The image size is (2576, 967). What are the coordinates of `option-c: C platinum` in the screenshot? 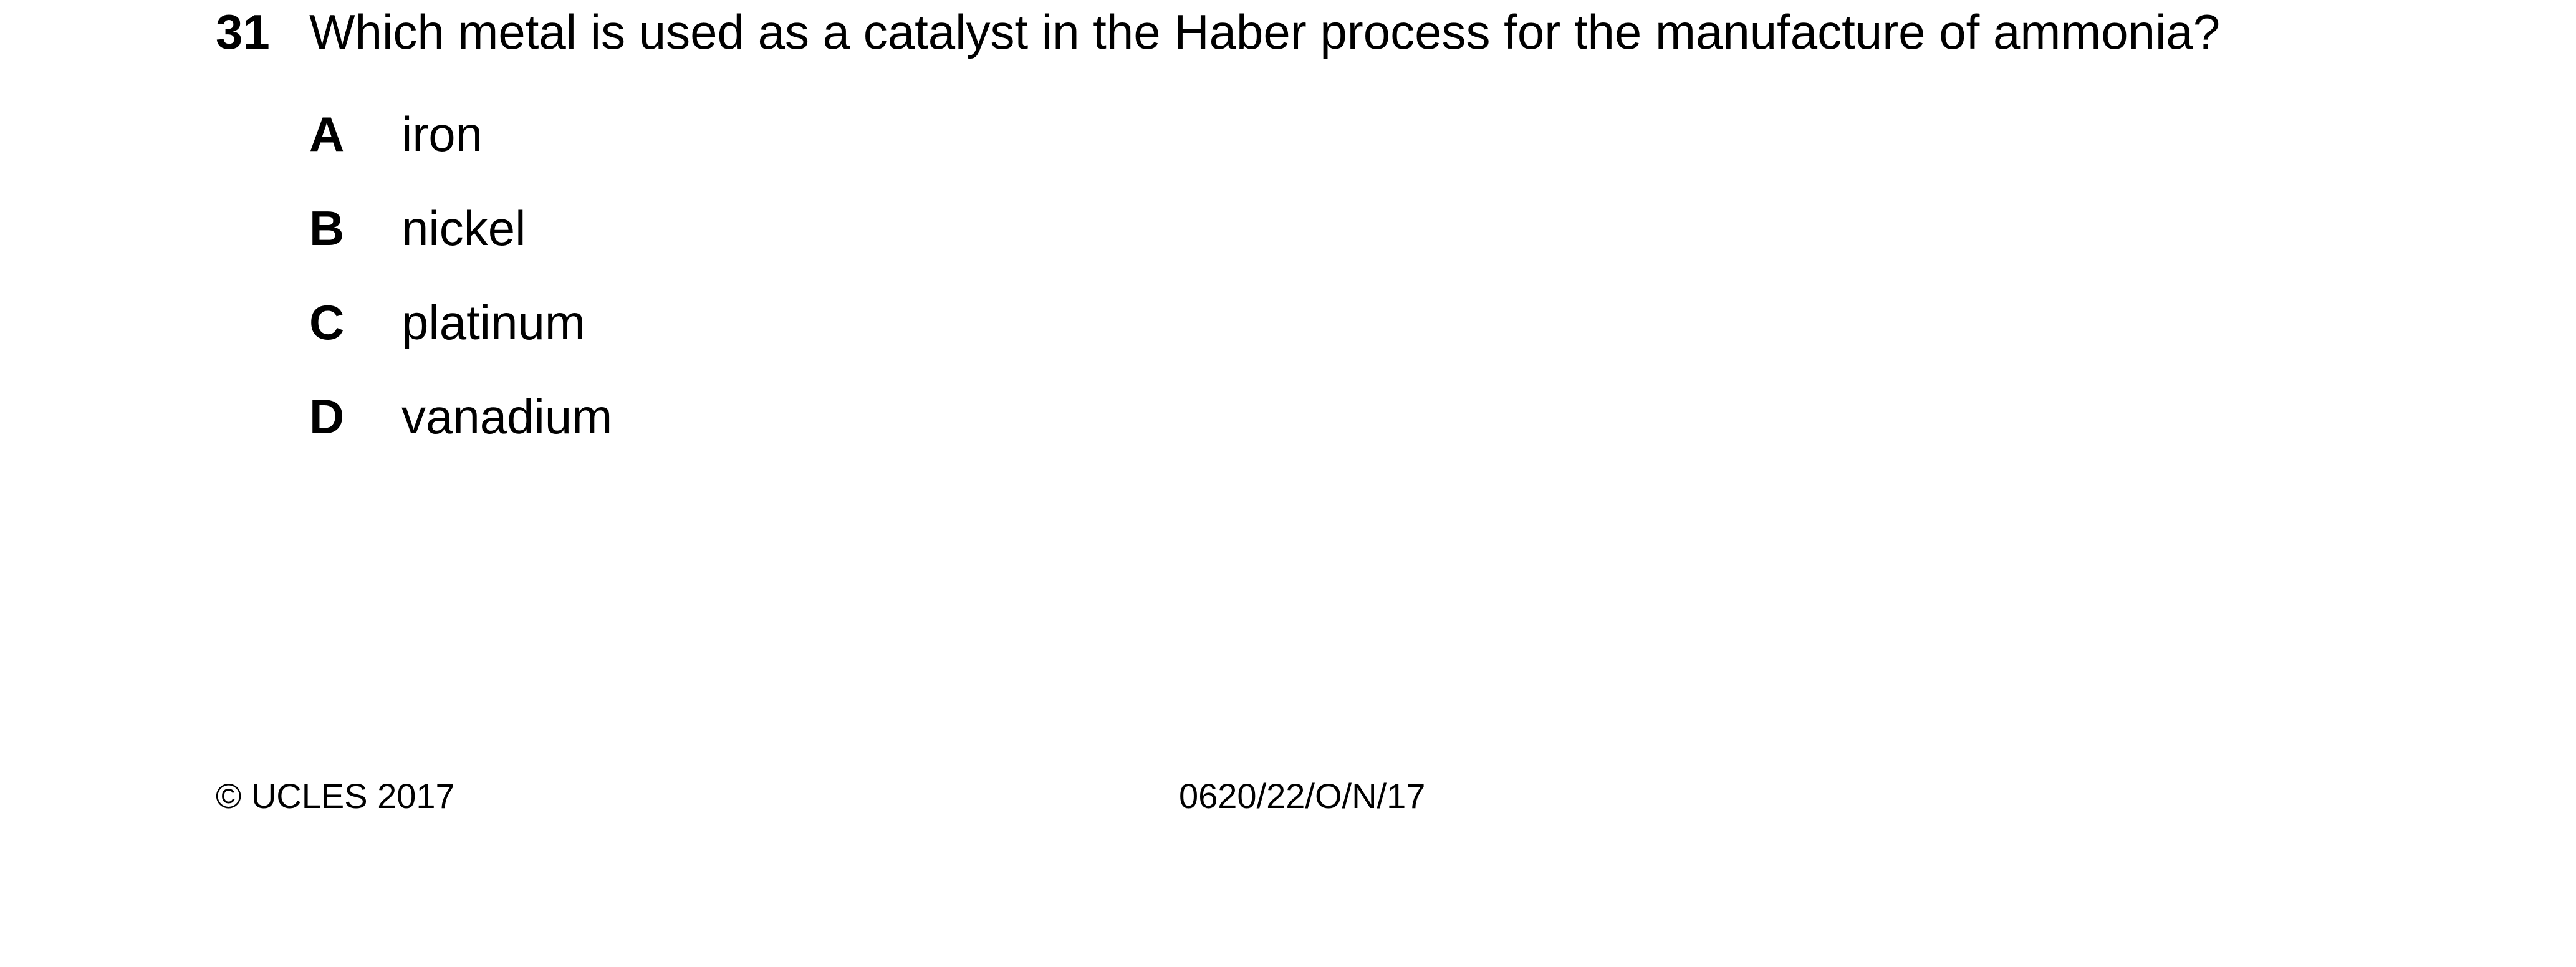 It's located at (683, 338).